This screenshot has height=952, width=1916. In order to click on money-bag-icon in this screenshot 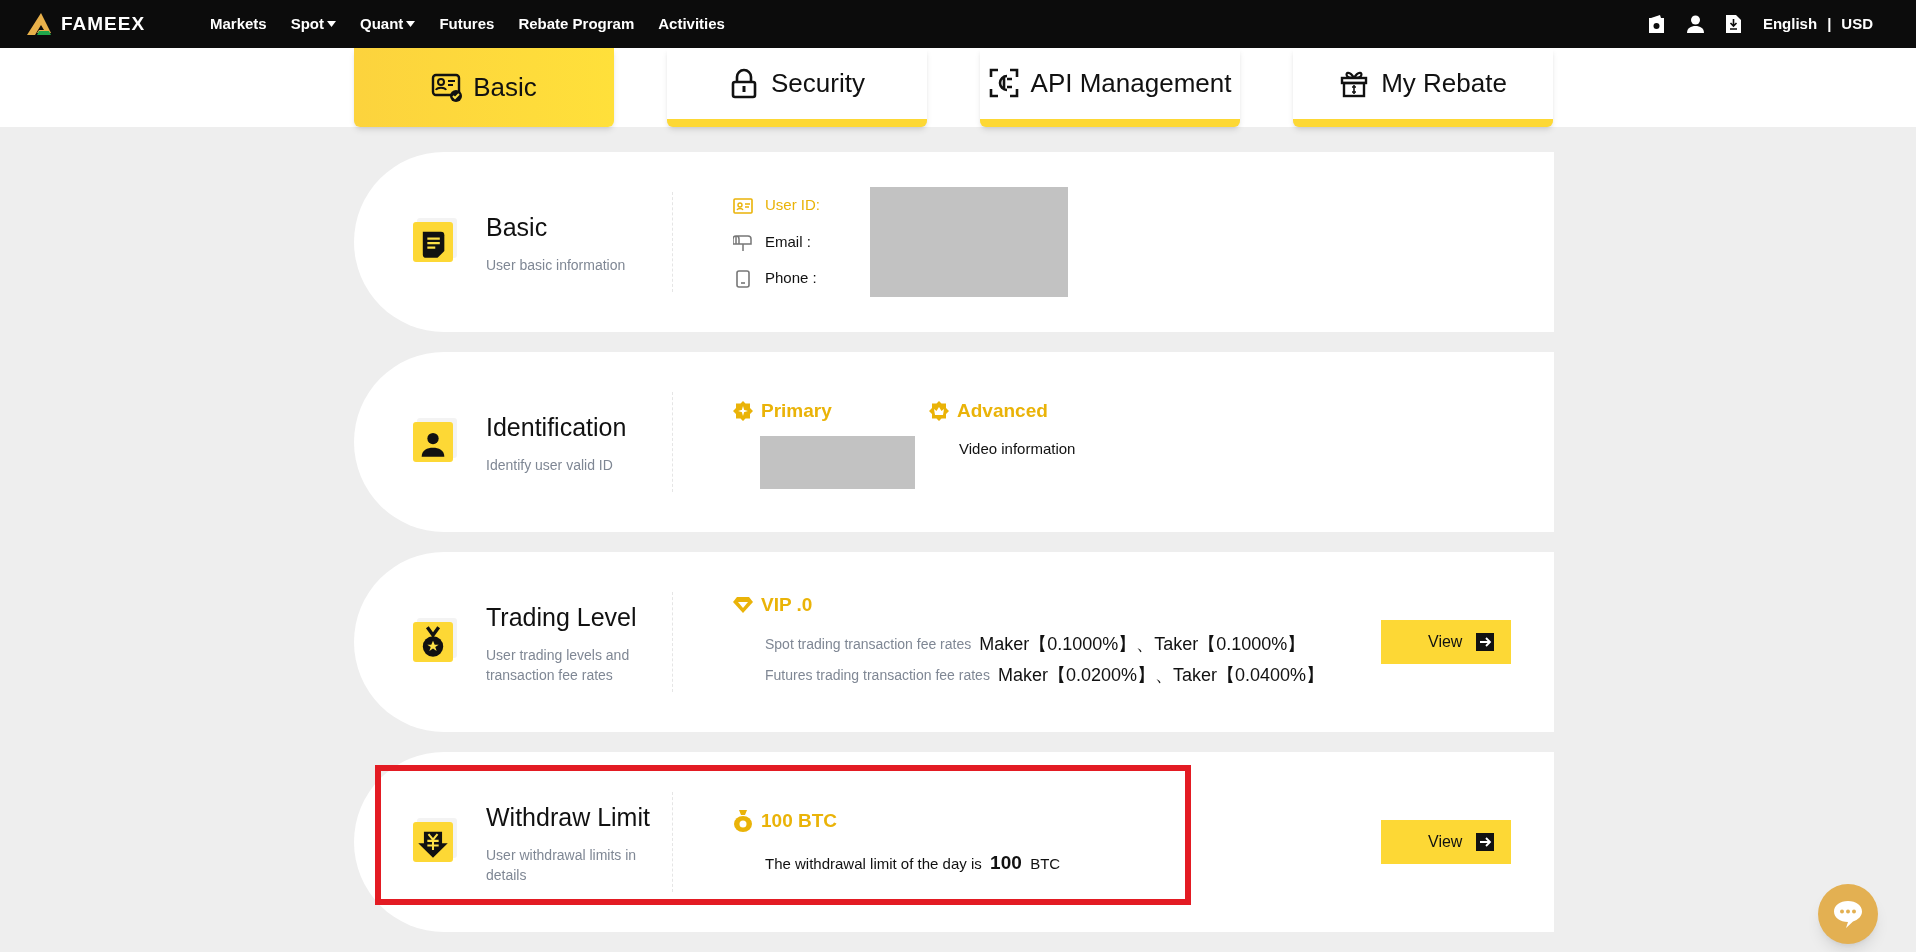, I will do `click(743, 820)`.